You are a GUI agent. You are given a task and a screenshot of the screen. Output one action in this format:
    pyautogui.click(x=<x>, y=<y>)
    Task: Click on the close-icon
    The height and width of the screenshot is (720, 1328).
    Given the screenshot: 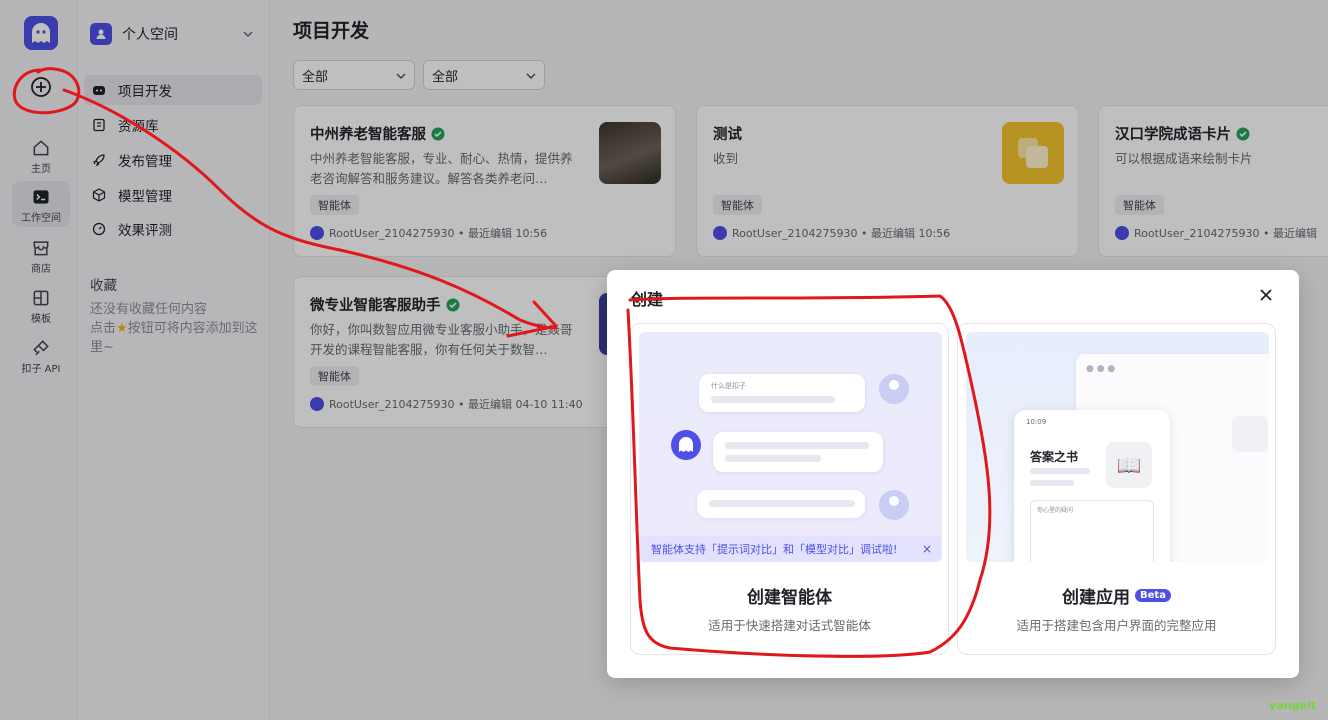 What is the action you would take?
    pyautogui.click(x=1266, y=295)
    